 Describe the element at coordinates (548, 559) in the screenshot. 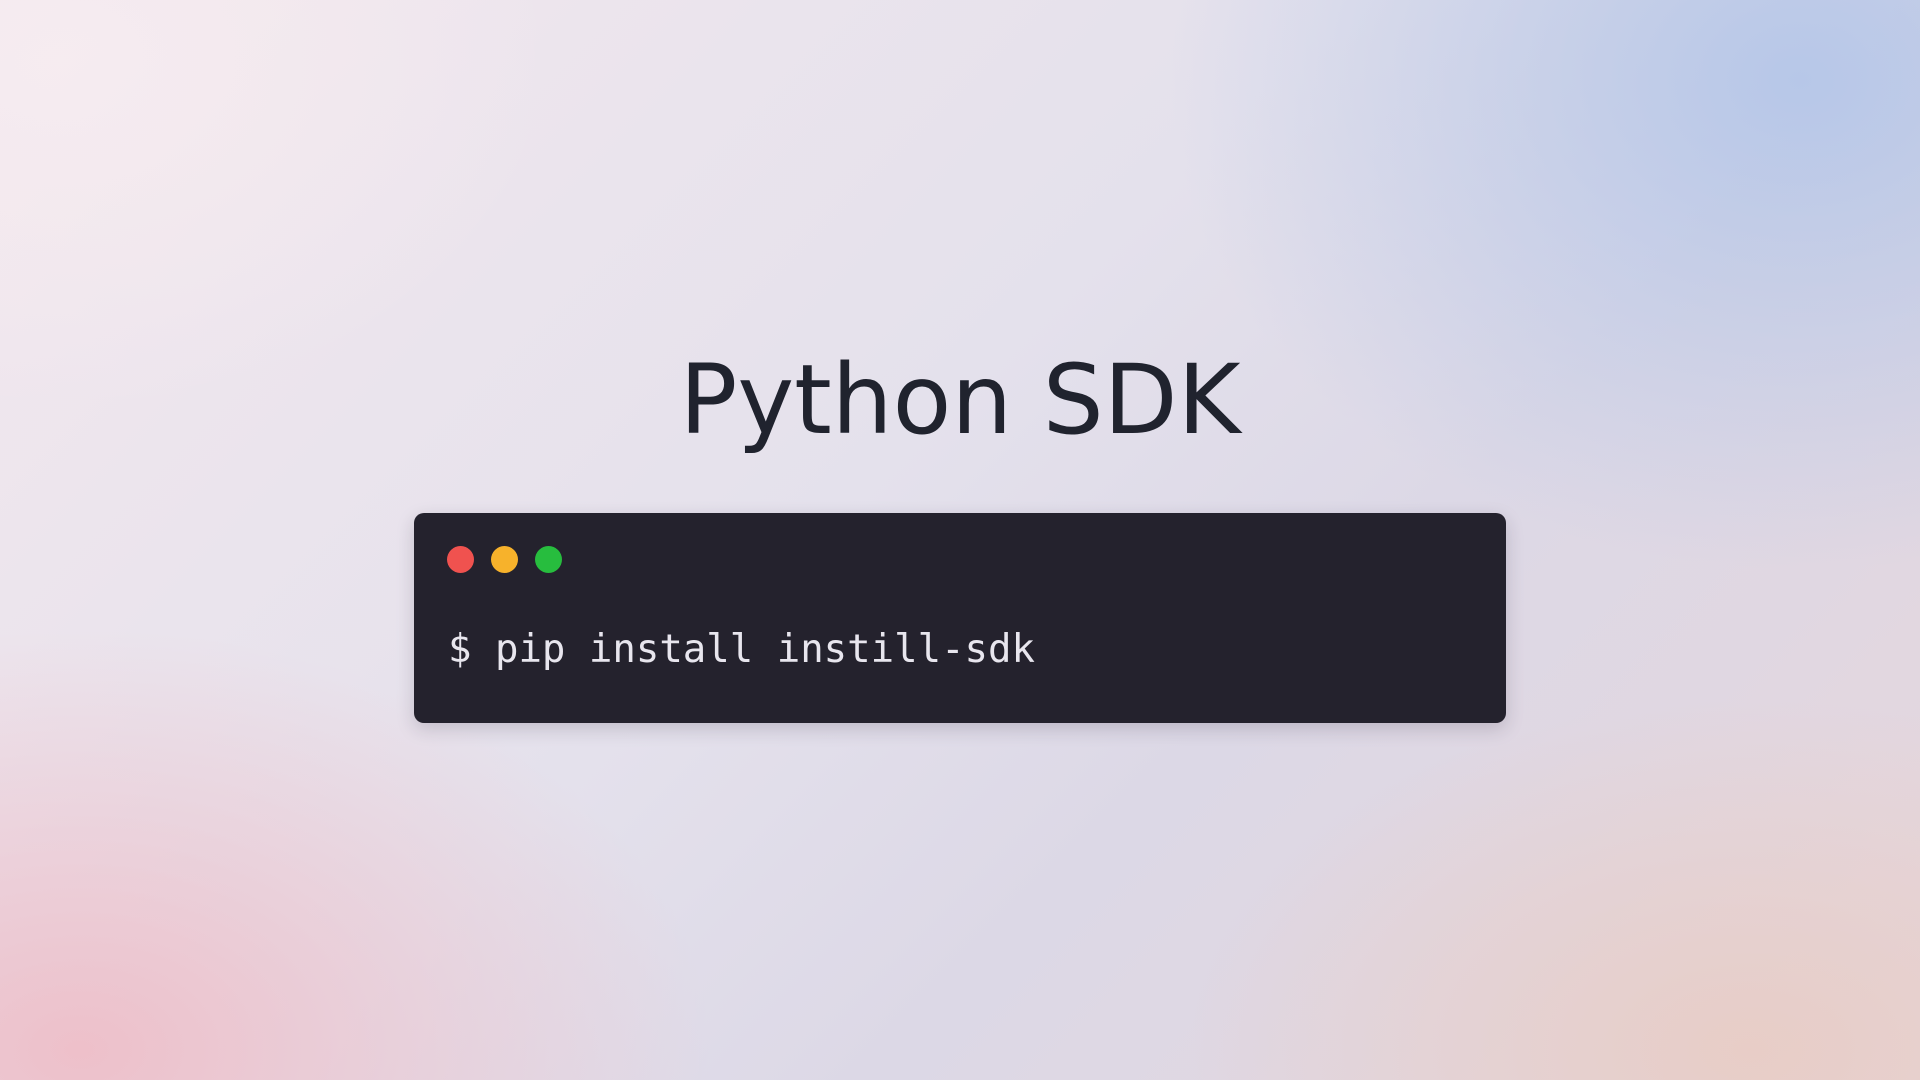

I see `maximize-dot-icon` at that location.